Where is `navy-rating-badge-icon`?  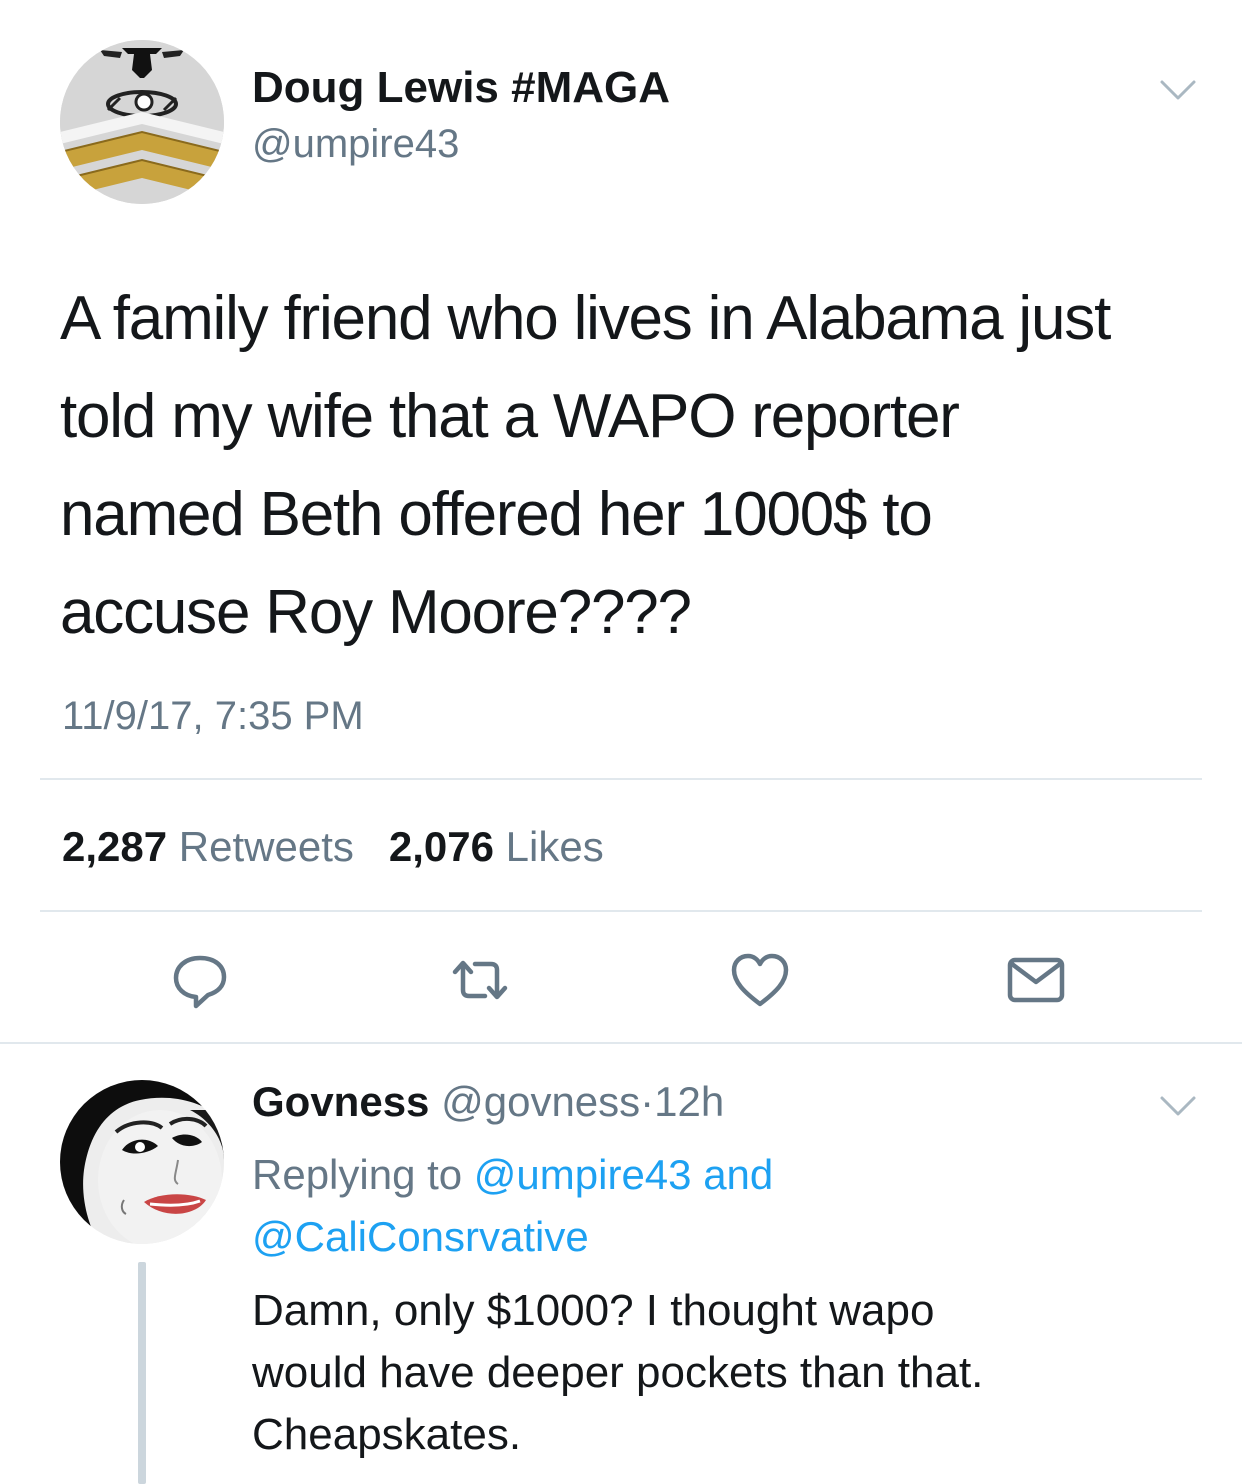
navy-rating-badge-icon is located at coordinates (142, 122).